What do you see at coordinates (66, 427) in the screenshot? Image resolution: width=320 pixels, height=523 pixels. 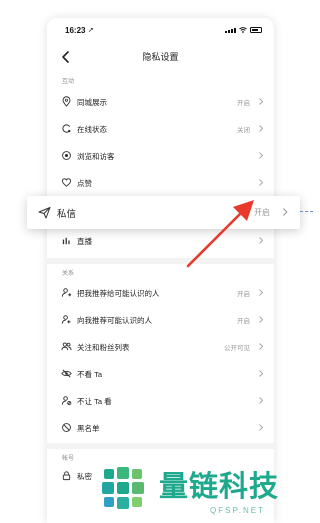 I see `blocked-icon` at bounding box center [66, 427].